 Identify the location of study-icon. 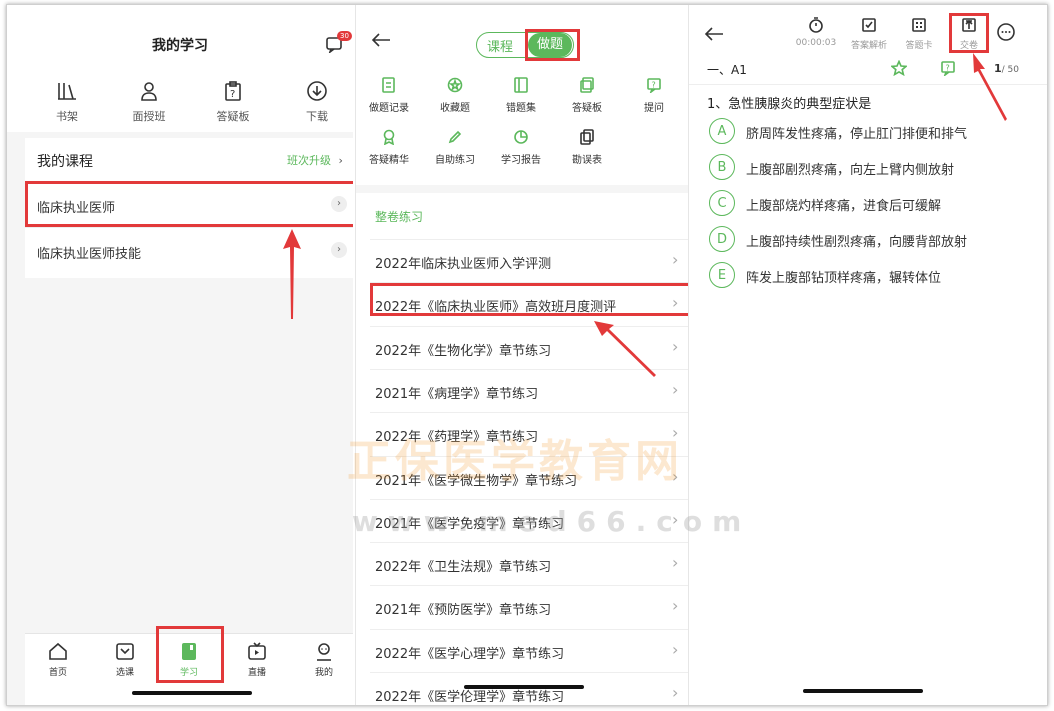
(189, 651).